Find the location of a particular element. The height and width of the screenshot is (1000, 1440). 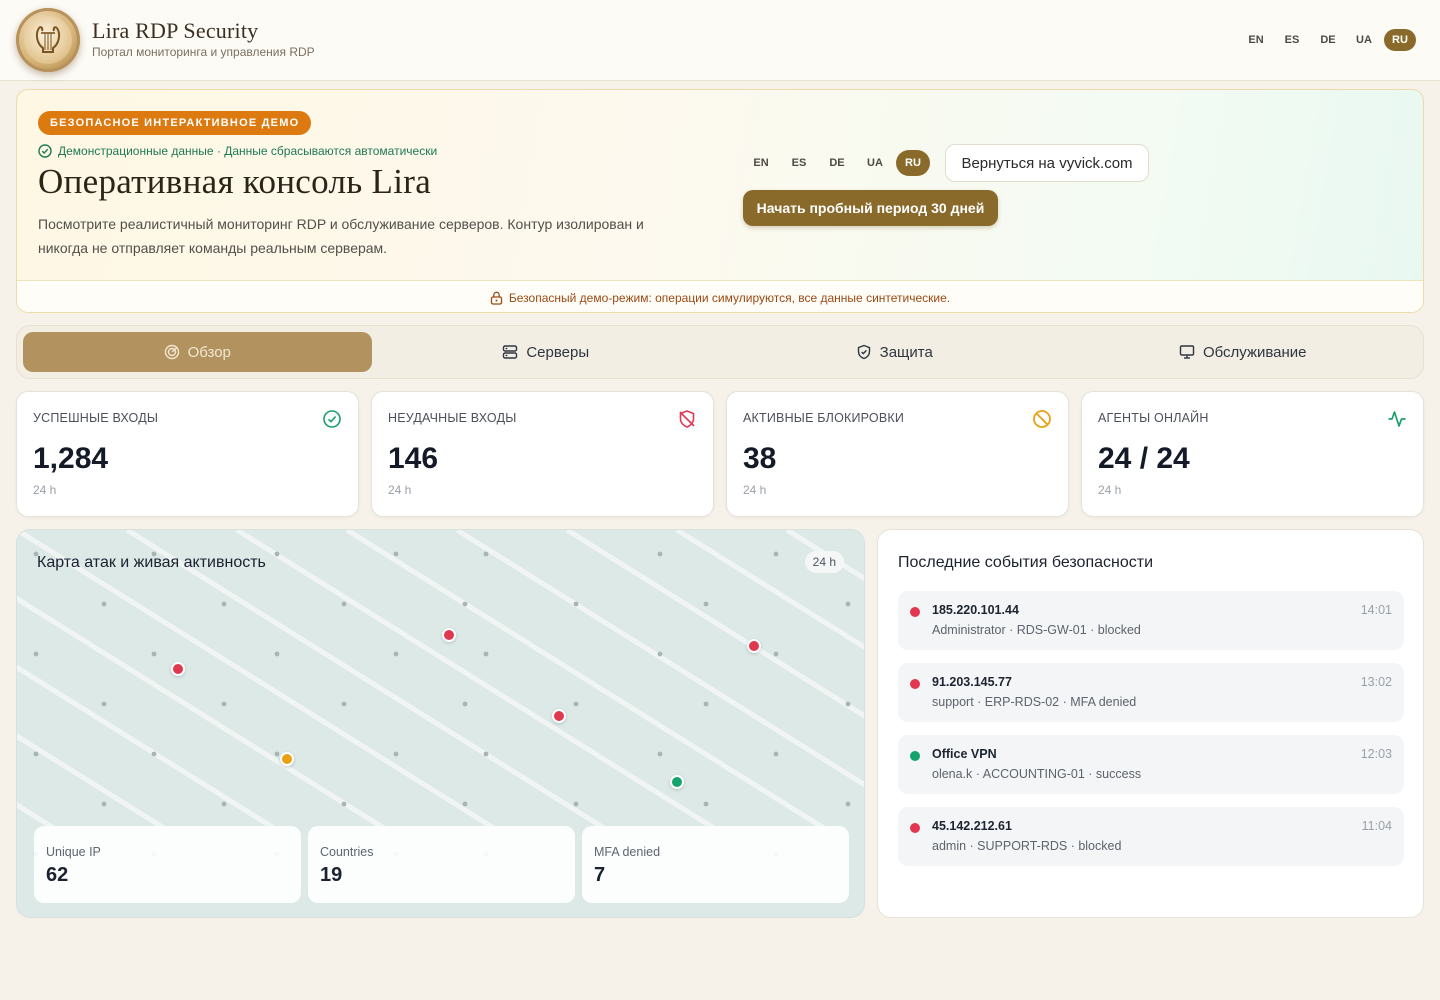

activity-icon is located at coordinates (1397, 419).